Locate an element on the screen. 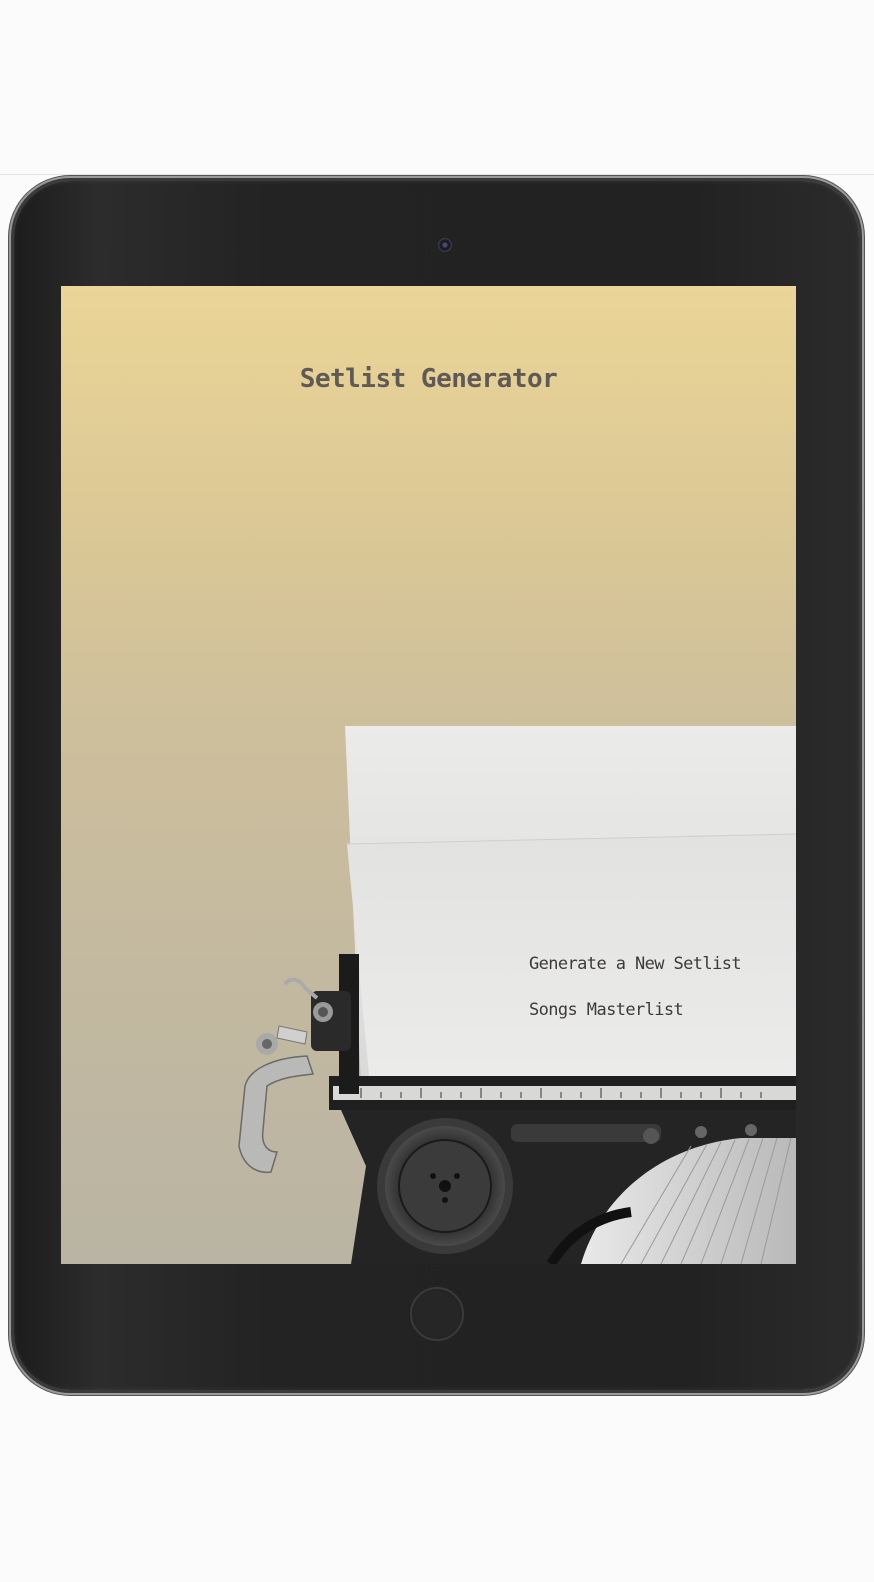 Image resolution: width=874 pixels, height=1582 pixels. page-title: Setlist Generator is located at coordinates (428, 379).